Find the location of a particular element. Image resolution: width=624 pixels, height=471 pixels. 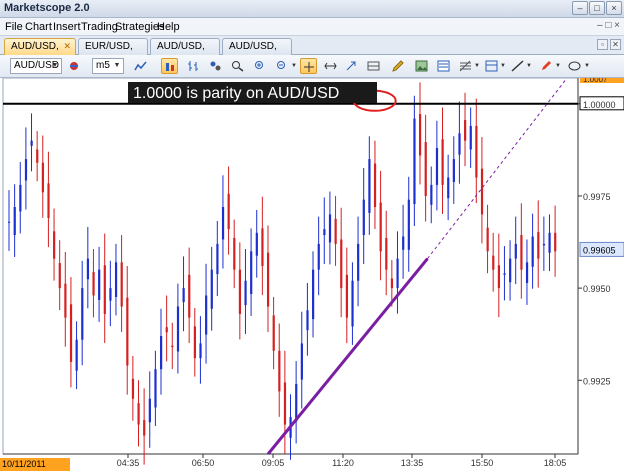

line-draw-icon is located at coordinates (517, 66).